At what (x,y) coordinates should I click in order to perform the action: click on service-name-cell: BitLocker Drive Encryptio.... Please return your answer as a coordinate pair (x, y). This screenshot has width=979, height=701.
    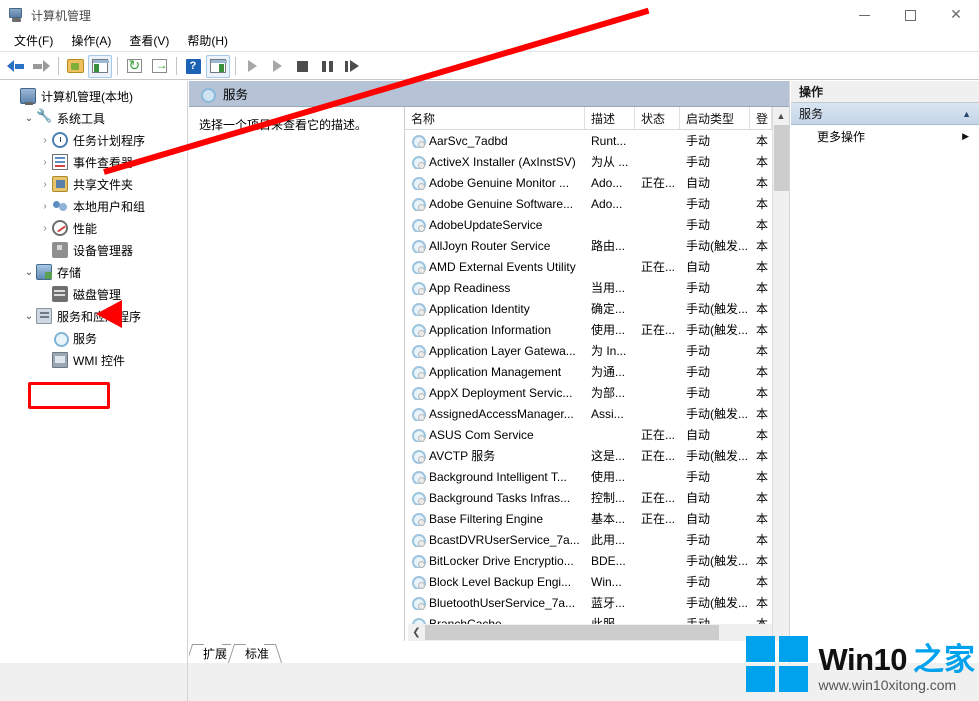
    Looking at the image, I should click on (495, 561).